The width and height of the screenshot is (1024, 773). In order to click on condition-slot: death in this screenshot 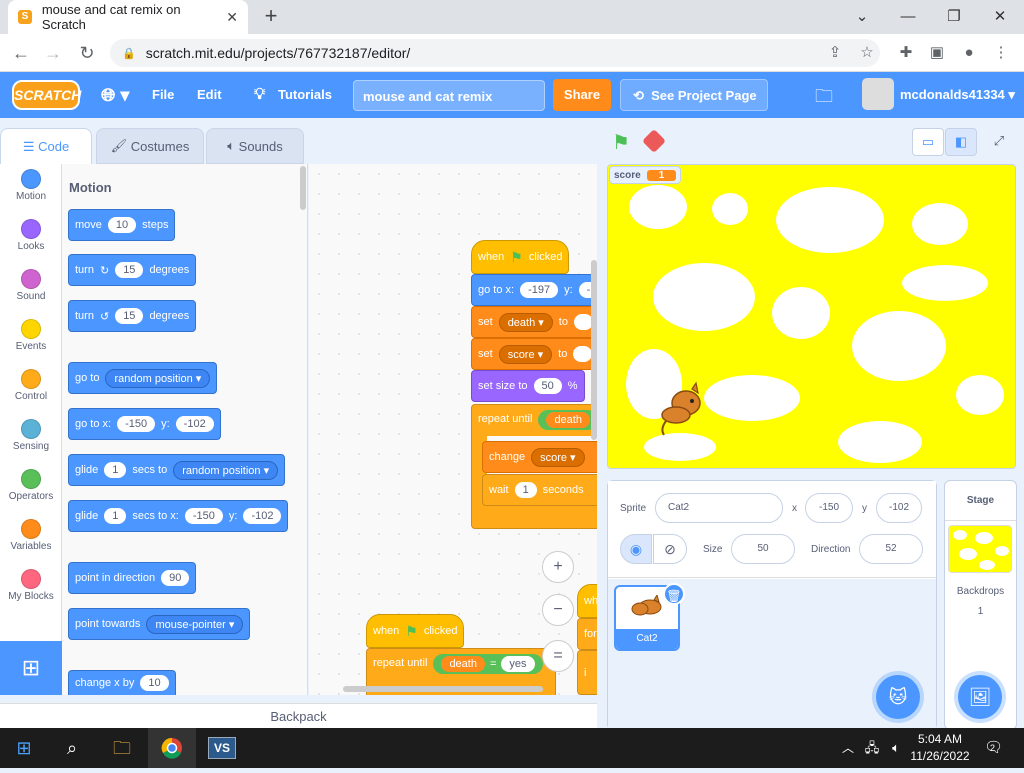, I will do `click(567, 420)`.